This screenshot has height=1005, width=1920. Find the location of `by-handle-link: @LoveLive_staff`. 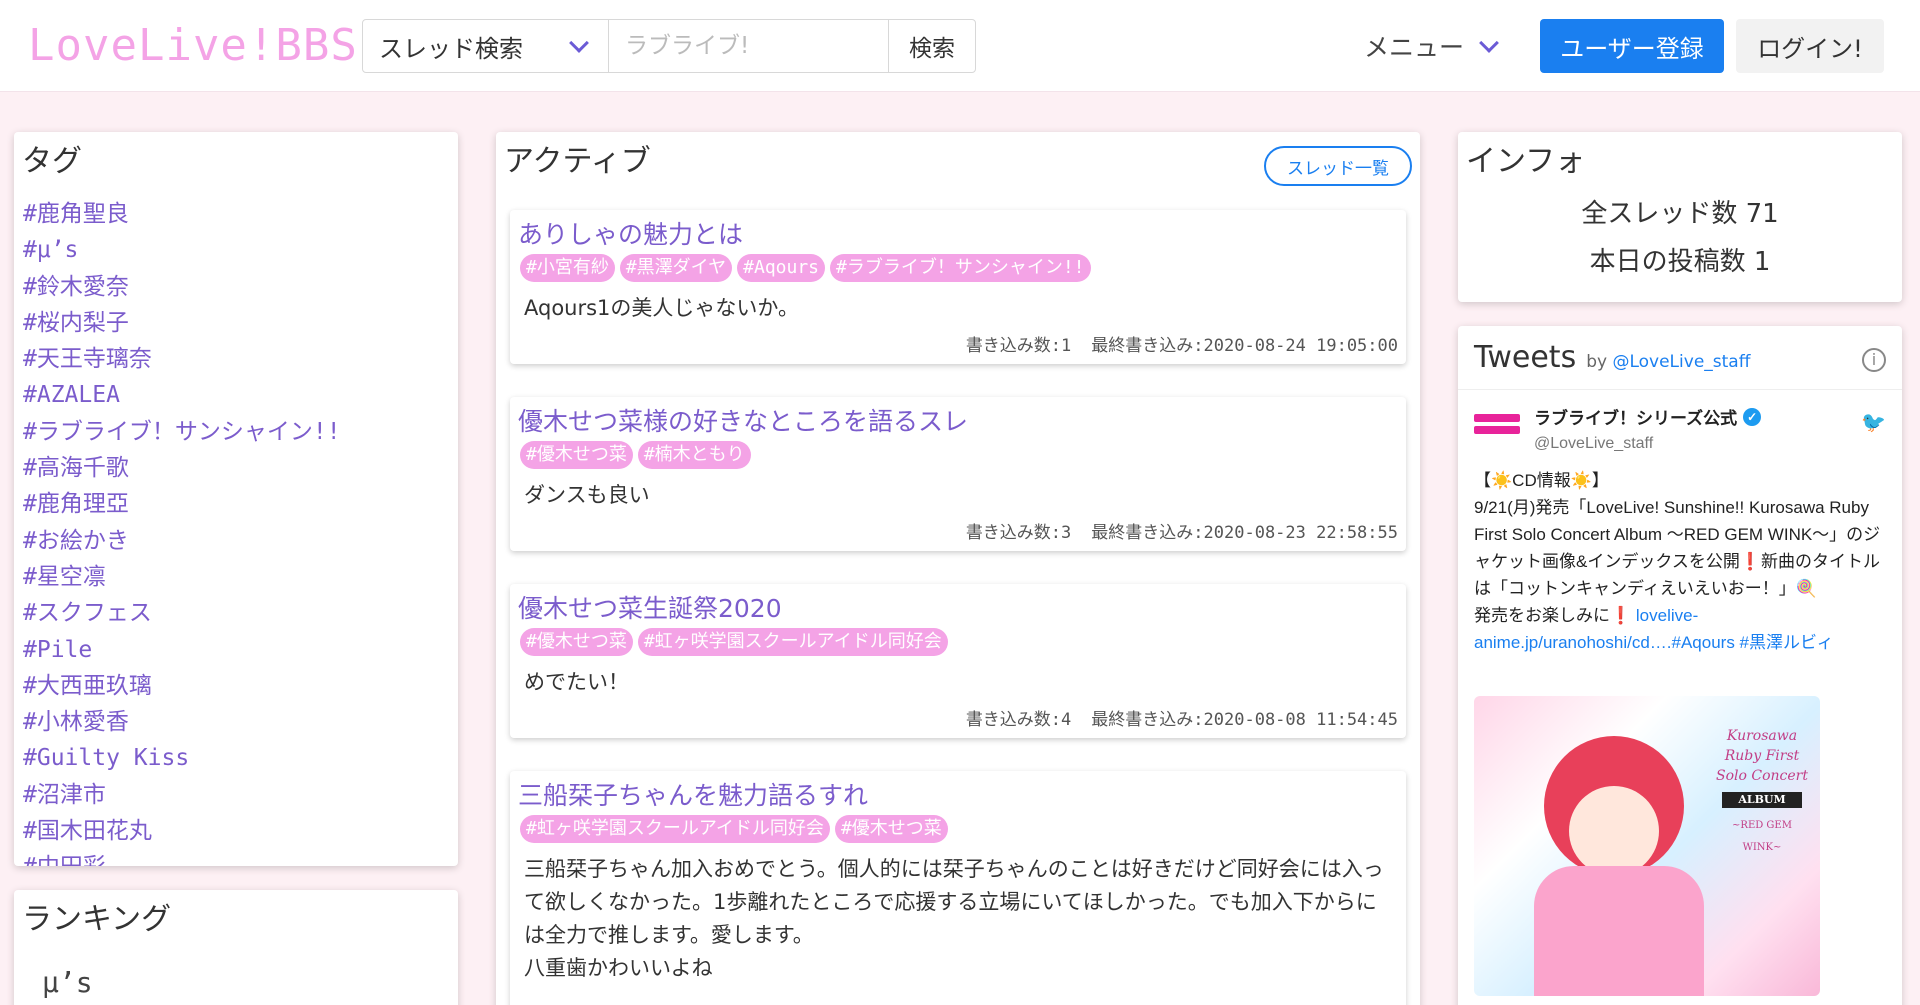

by-handle-link: @LoveLive_staff is located at coordinates (1681, 362).